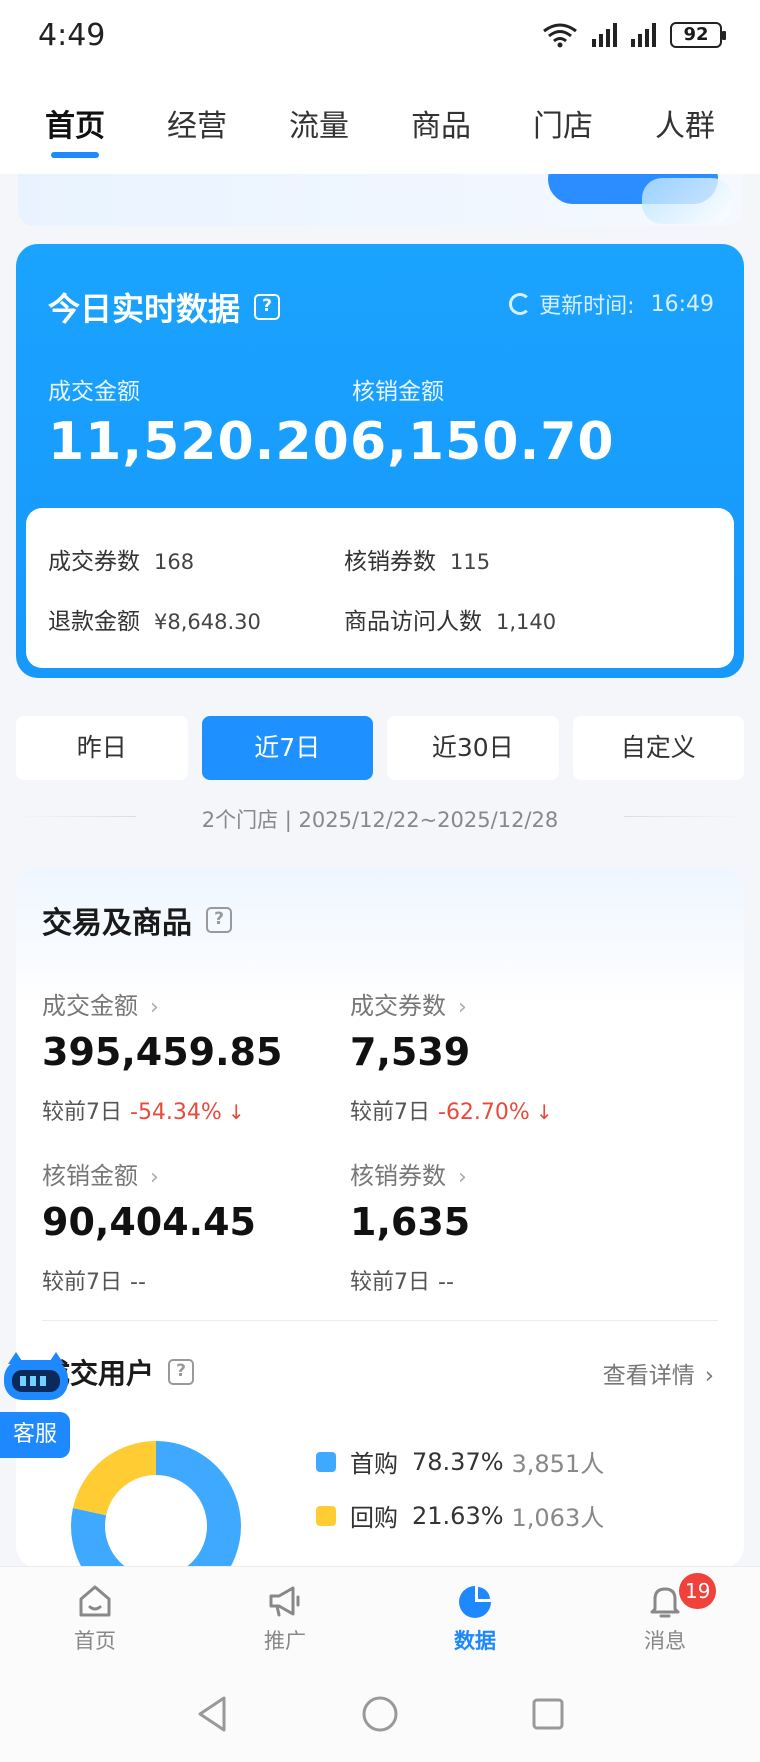  I want to click on metric-verify-amount-label: 核销金额 ›, so click(100, 1173).